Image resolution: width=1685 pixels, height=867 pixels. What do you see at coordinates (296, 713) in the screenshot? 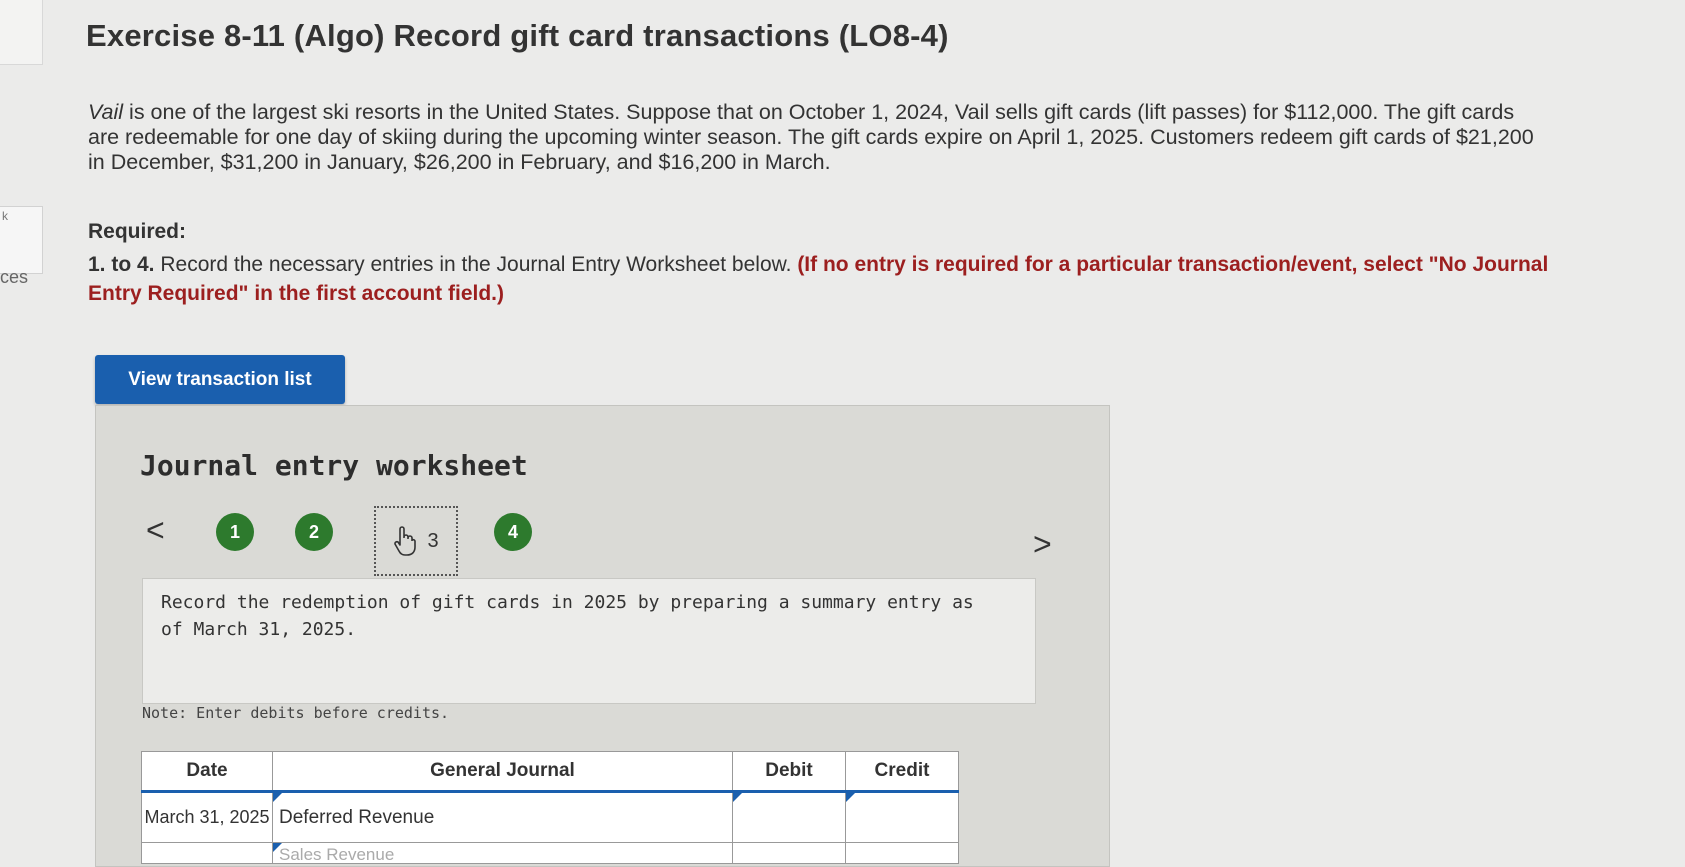
I see `debits-note: Note: Enter debits before credits.` at bounding box center [296, 713].